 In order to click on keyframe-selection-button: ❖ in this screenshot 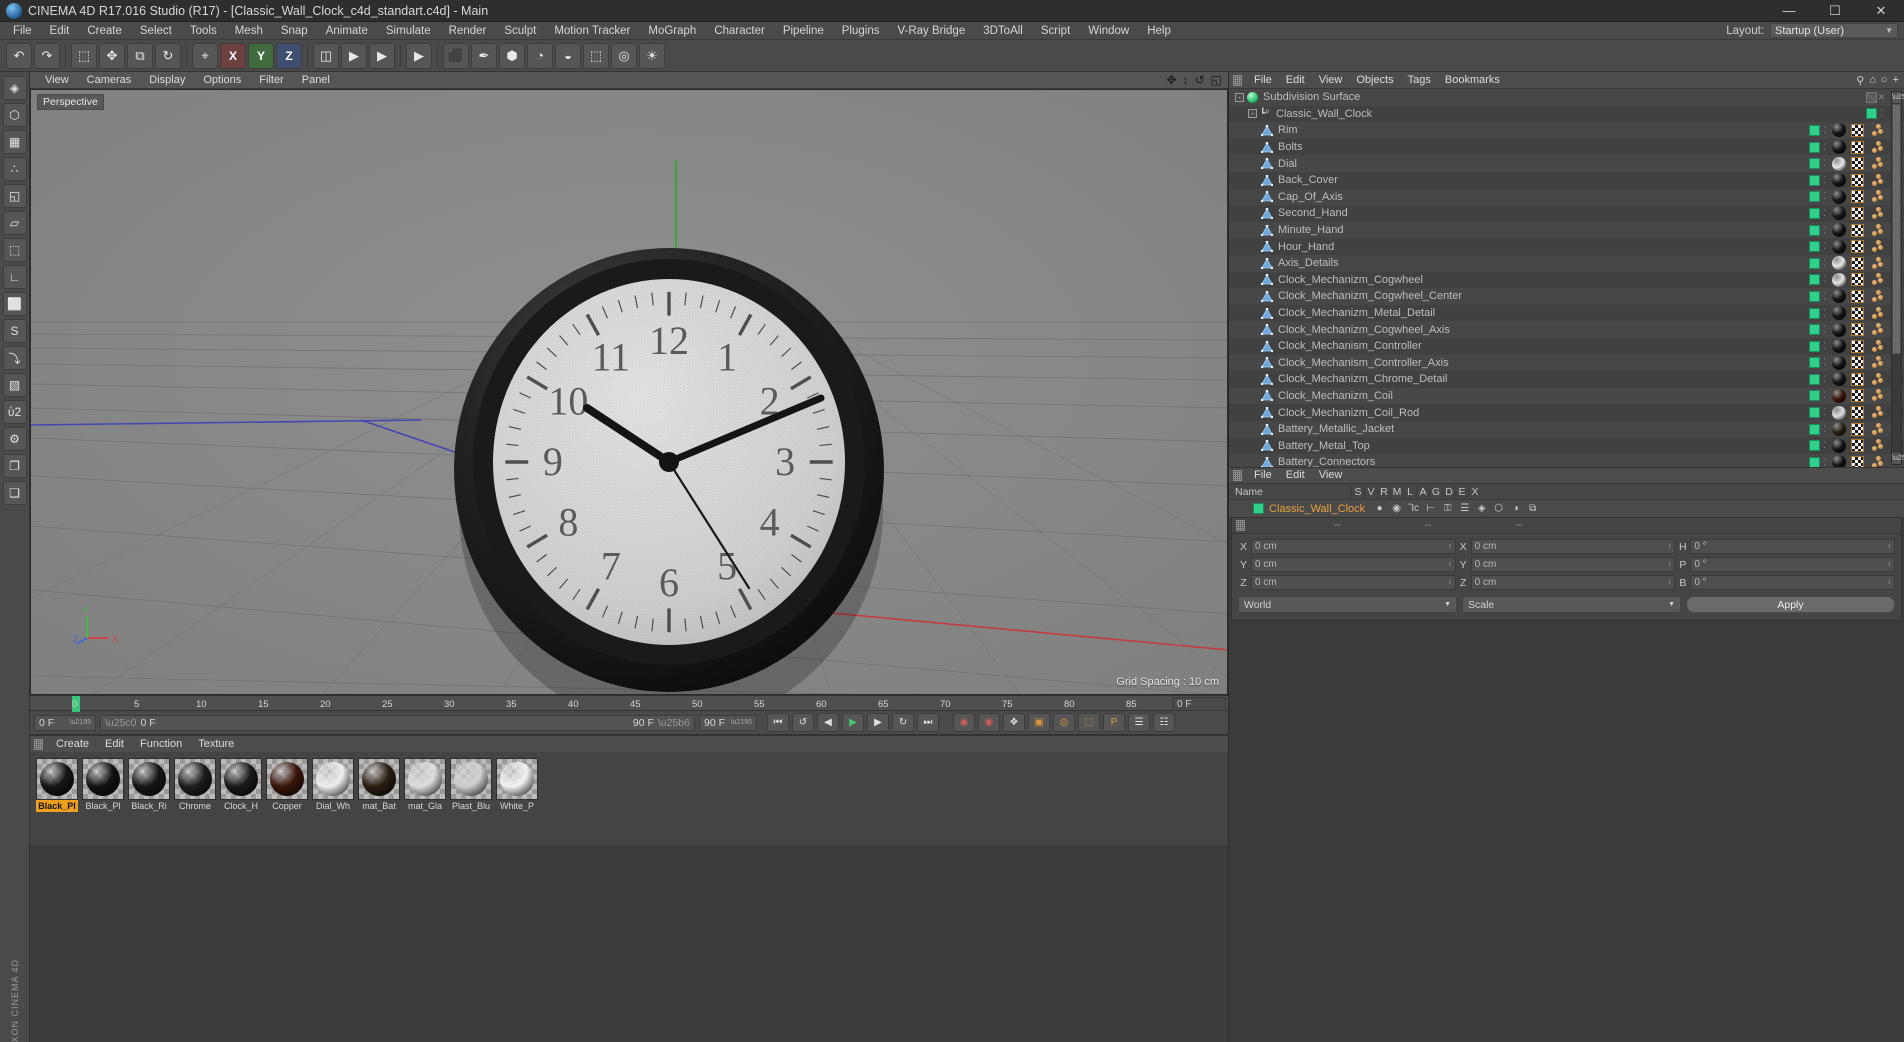, I will do `click(1014, 722)`.